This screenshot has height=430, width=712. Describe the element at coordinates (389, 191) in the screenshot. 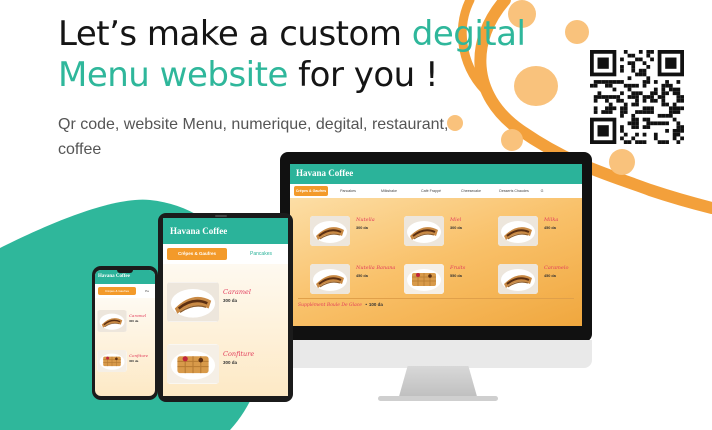

I see `tab-milkshake: Milkshake` at that location.